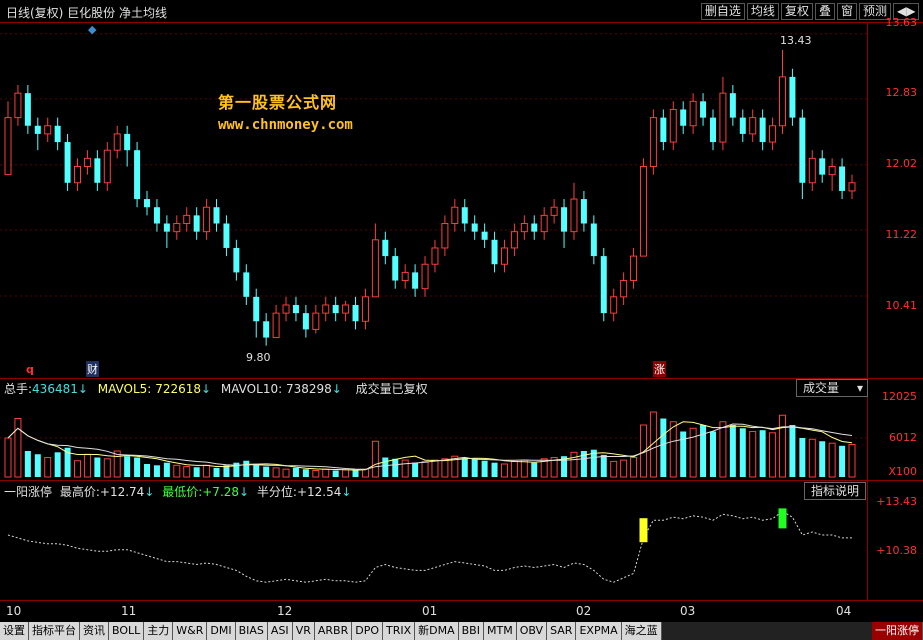  What do you see at coordinates (471, 631) in the screenshot?
I see `tab-14: BBI` at bounding box center [471, 631].